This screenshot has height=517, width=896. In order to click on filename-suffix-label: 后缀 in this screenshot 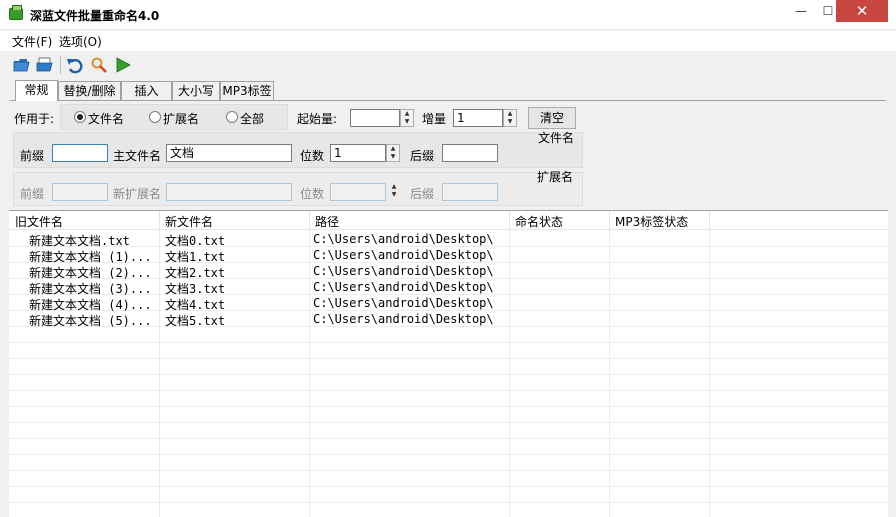, I will do `click(422, 156)`.